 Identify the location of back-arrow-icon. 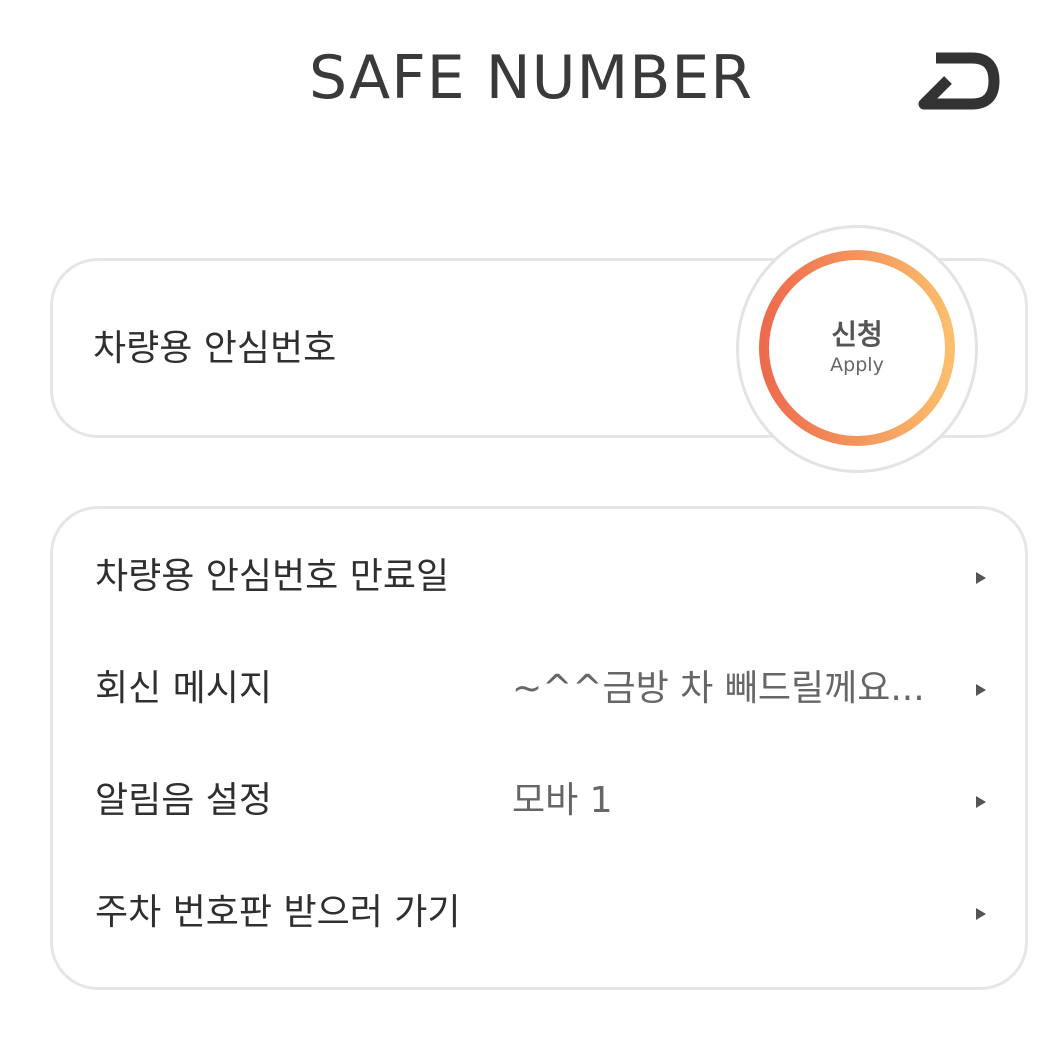
(959, 81).